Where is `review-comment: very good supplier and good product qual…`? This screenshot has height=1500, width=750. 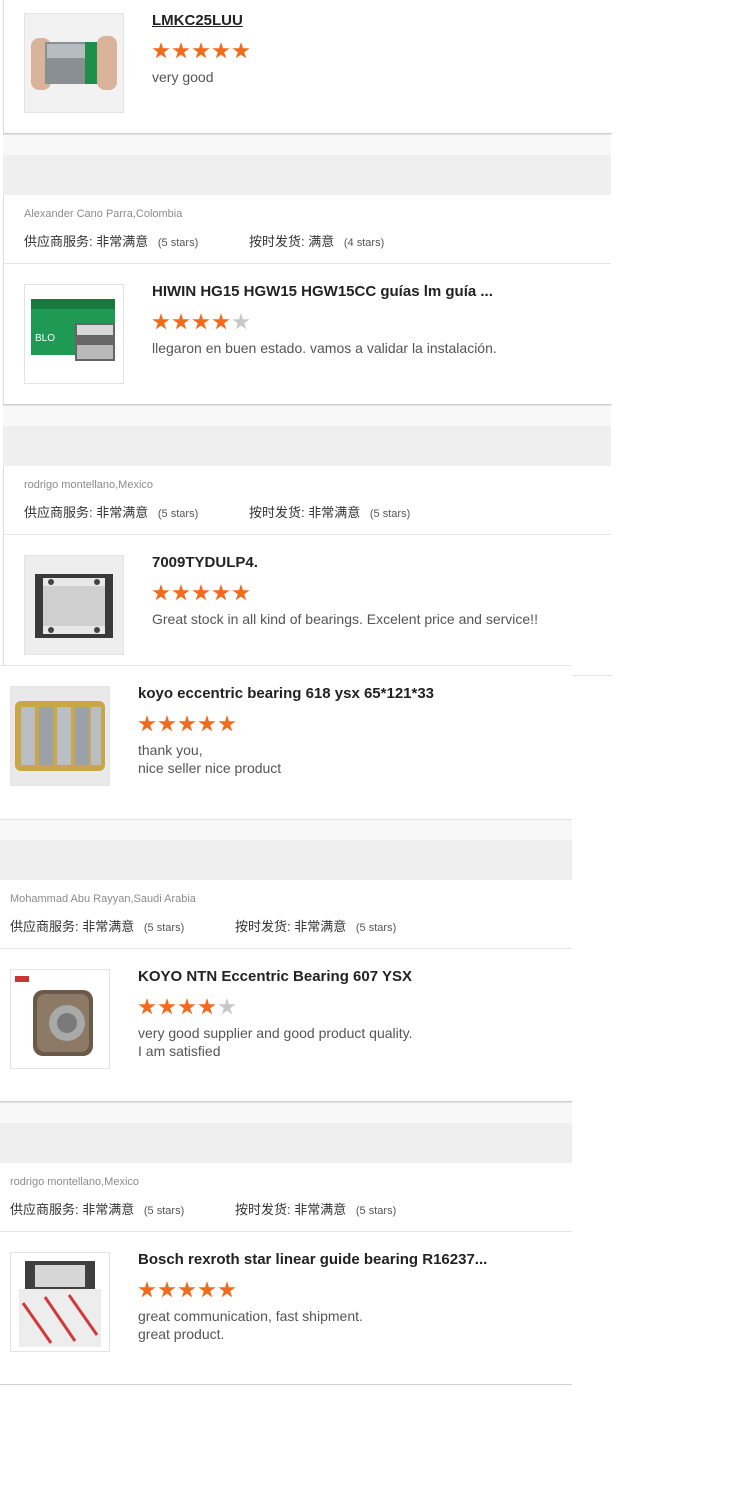
review-comment: very good supplier and good product qual… is located at coordinates (275, 1042).